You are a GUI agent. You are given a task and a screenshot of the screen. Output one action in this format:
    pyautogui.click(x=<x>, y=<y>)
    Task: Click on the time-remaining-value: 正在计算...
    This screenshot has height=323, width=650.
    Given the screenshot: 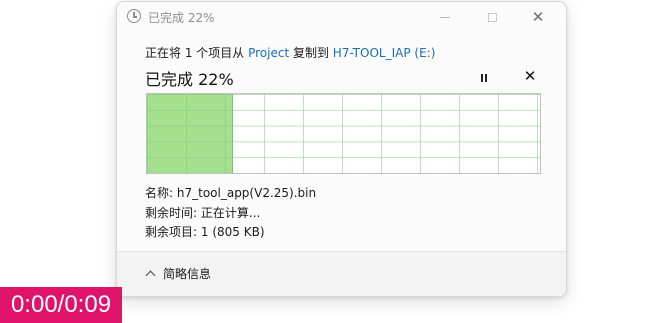 What is the action you would take?
    pyautogui.click(x=230, y=213)
    